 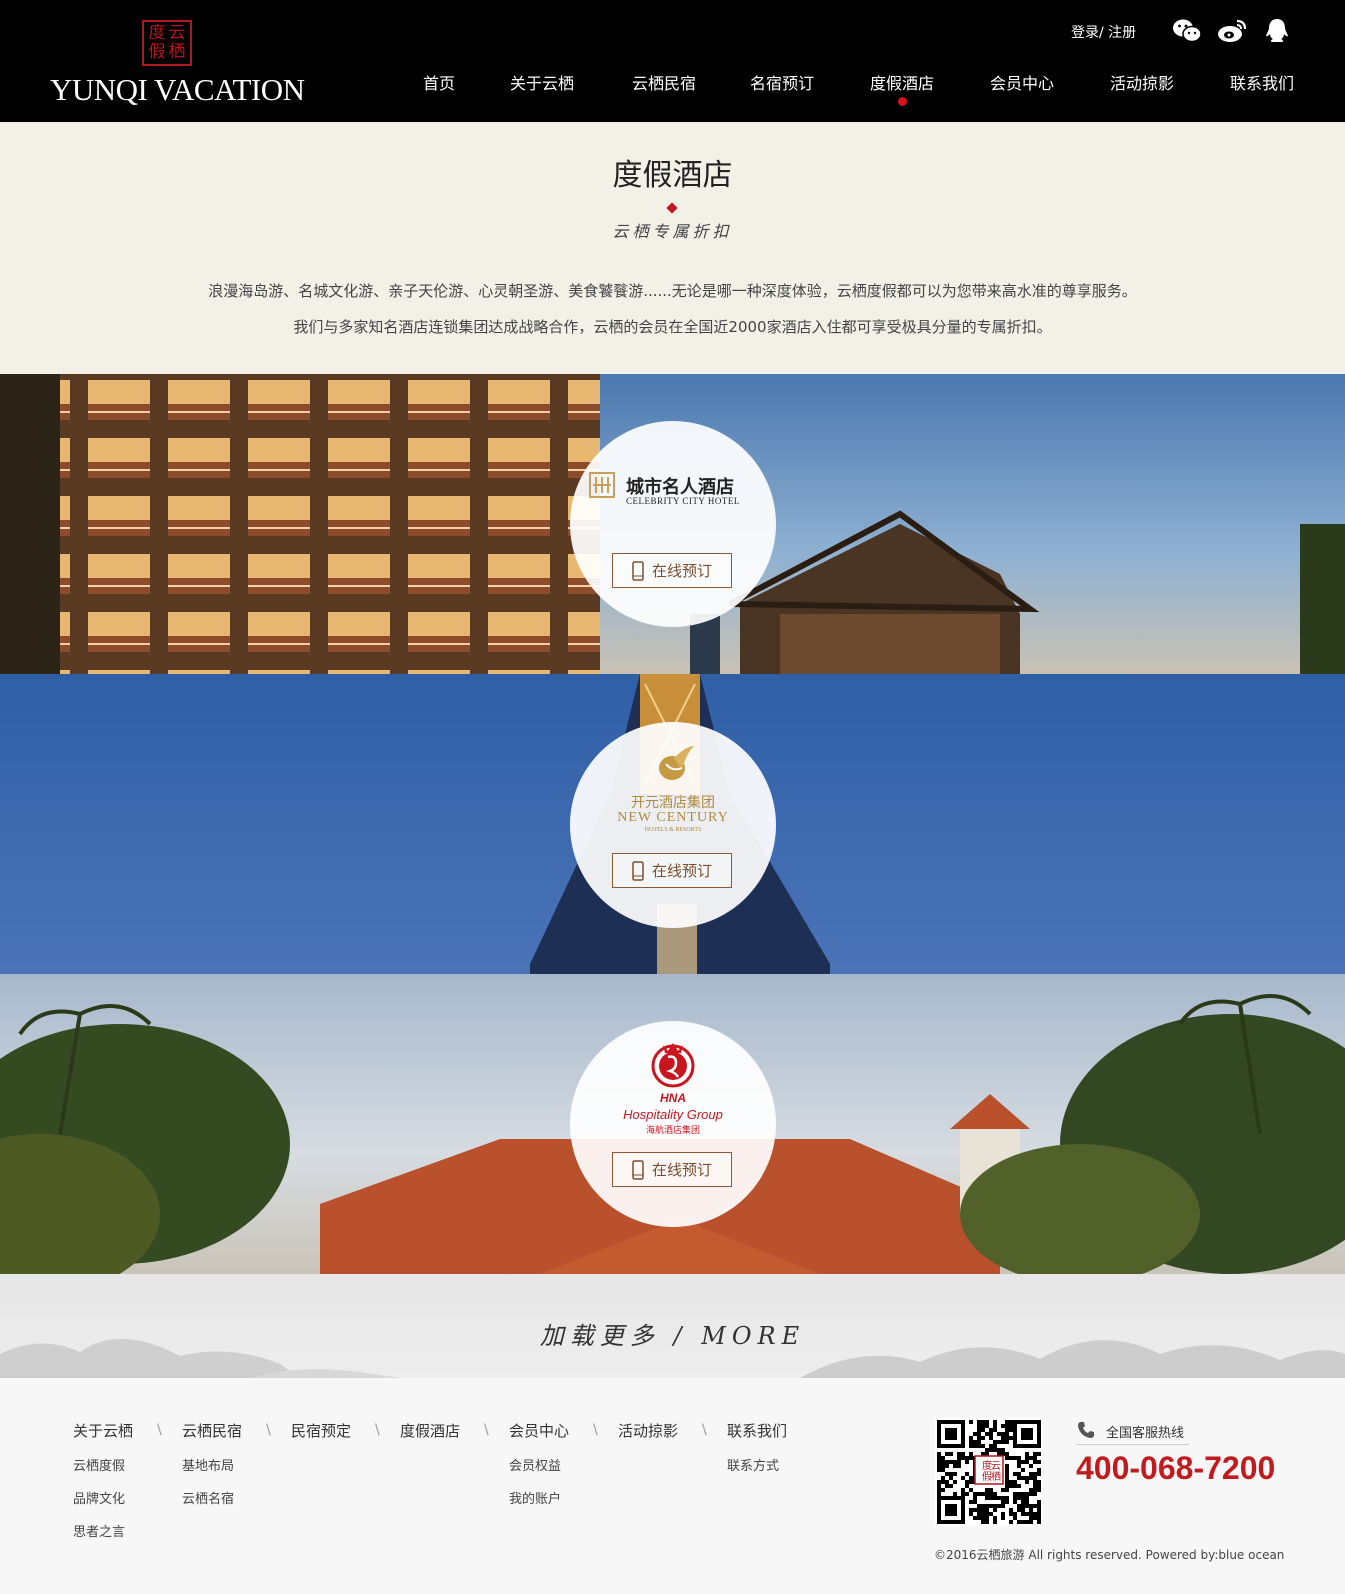 I want to click on login-link: 登录, so click(x=1085, y=33).